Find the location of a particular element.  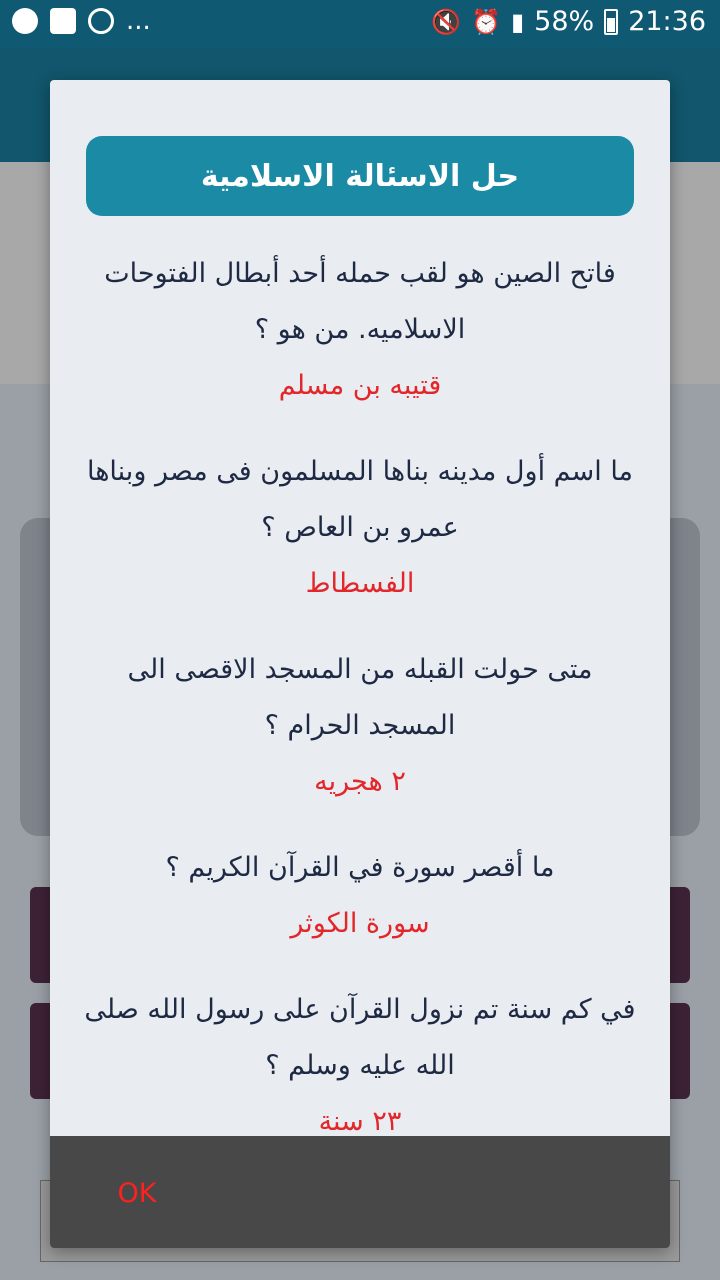

alarm-icon: ⏰ is located at coordinates (486, 21).